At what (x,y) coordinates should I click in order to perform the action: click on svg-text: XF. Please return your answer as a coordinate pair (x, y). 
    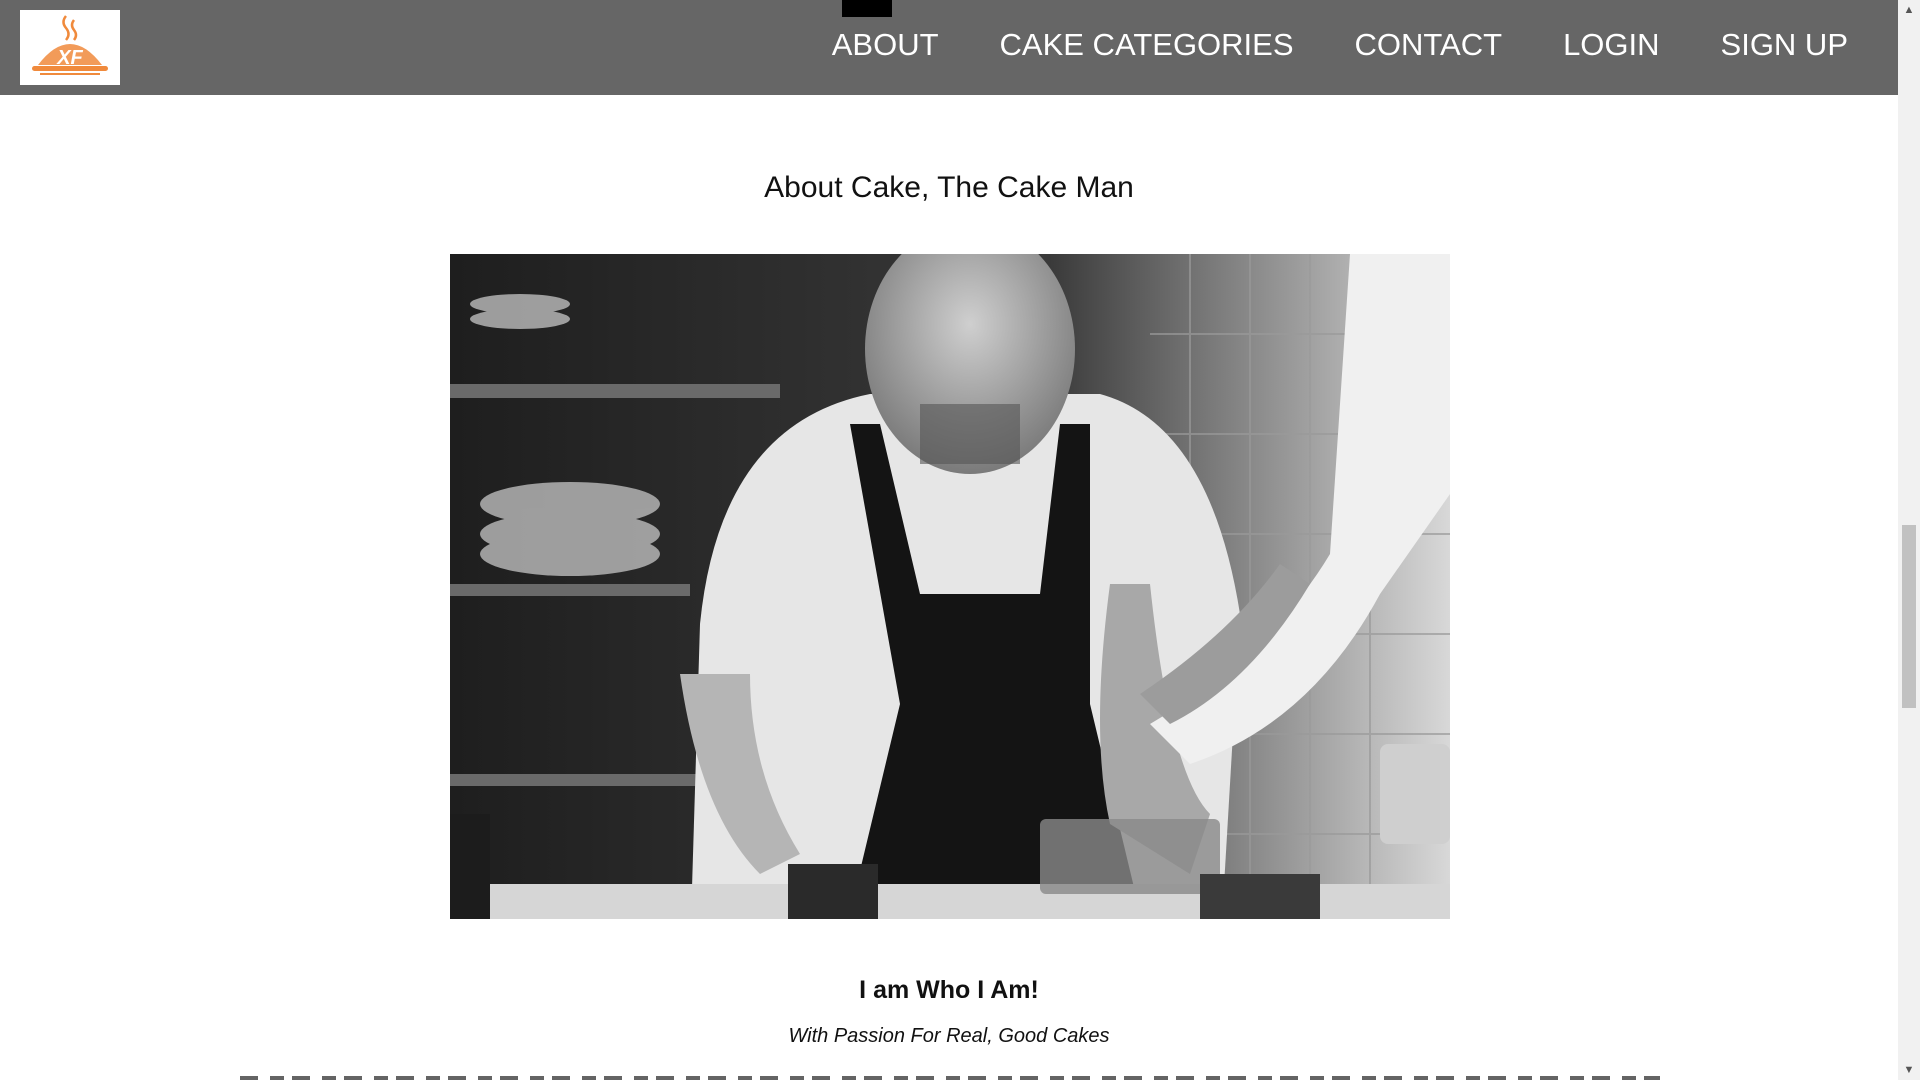
    Looking at the image, I should click on (69, 58).